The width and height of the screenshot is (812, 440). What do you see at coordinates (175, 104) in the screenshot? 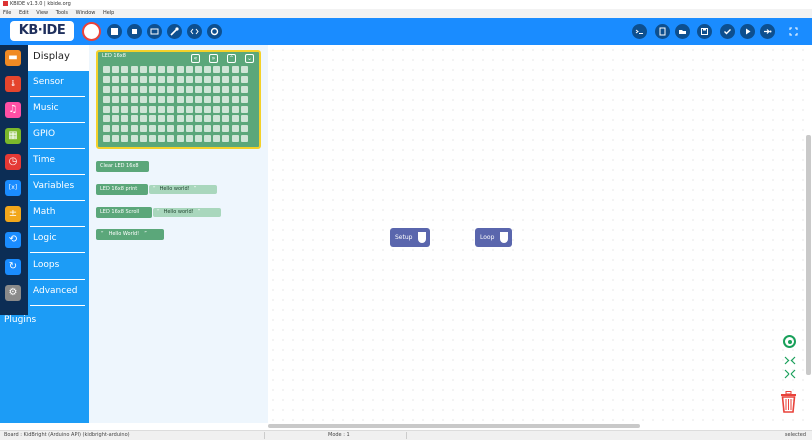
I see `led-grid` at bounding box center [175, 104].